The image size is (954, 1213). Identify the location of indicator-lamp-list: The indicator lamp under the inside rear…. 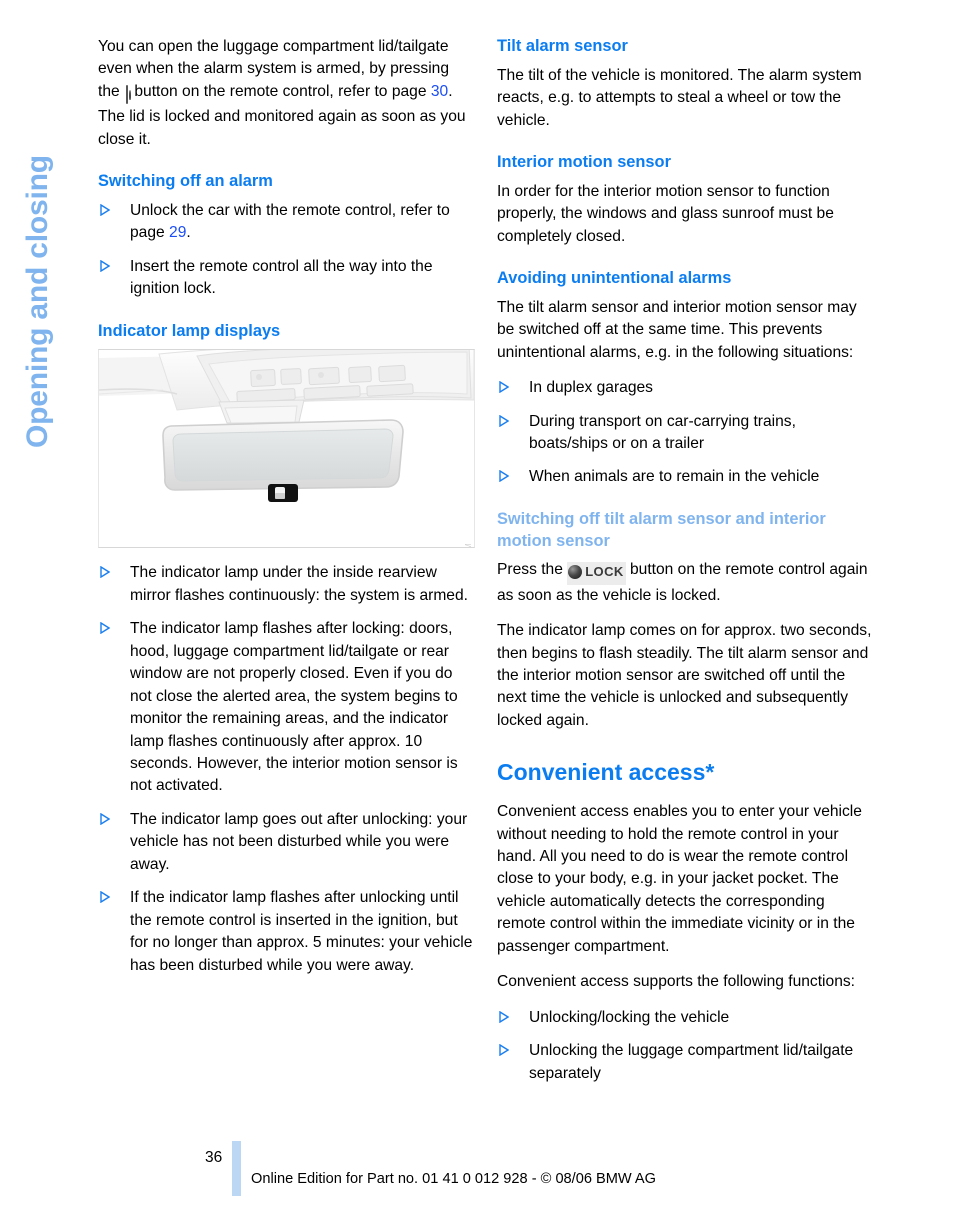
(285, 769).